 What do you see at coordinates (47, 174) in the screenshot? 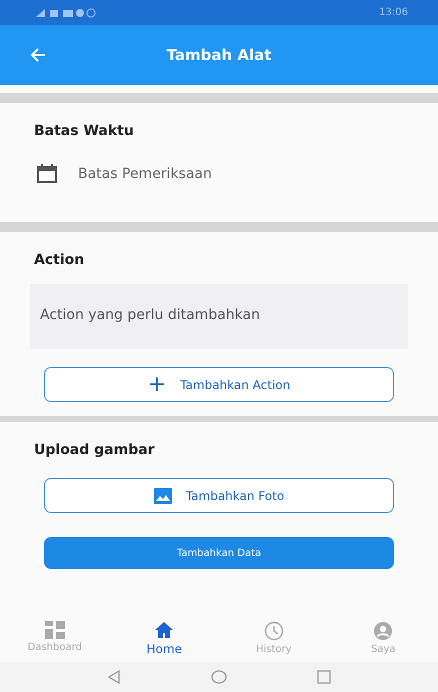
I see `calendar-icon` at bounding box center [47, 174].